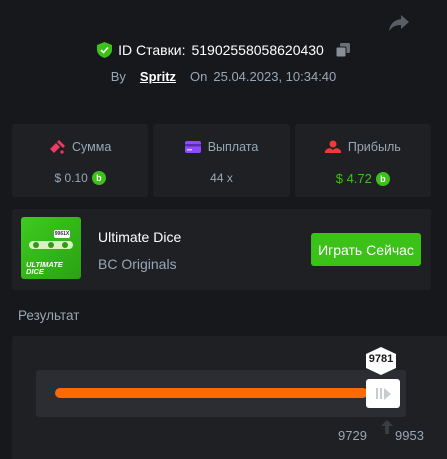 The width and height of the screenshot is (447, 459). Describe the element at coordinates (342, 50) in the screenshot. I see `copy-icon` at that location.